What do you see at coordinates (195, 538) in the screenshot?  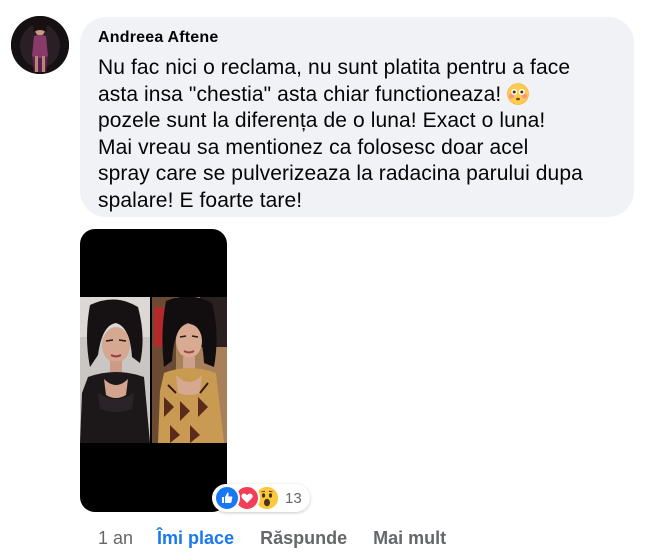 I see `like-button: Îmi place` at bounding box center [195, 538].